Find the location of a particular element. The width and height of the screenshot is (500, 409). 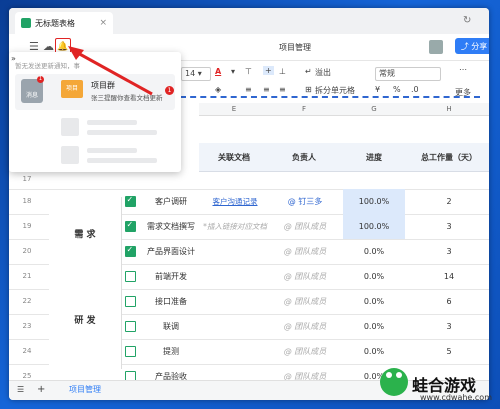

sheet-tab: 项目管理 is located at coordinates (85, 389).